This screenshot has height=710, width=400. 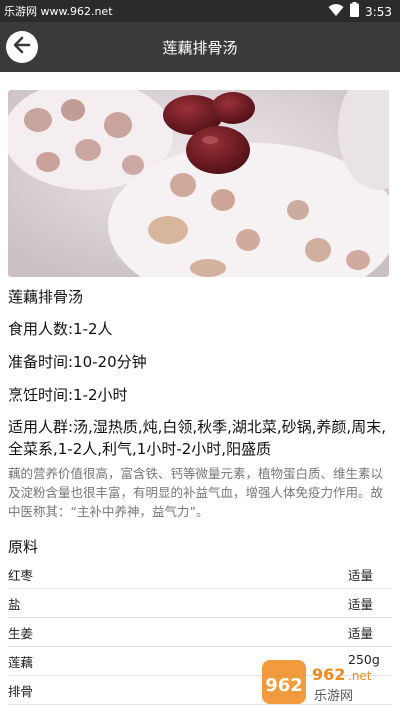 What do you see at coordinates (14, 604) in the screenshot?
I see `ingredient-name: 盐` at bounding box center [14, 604].